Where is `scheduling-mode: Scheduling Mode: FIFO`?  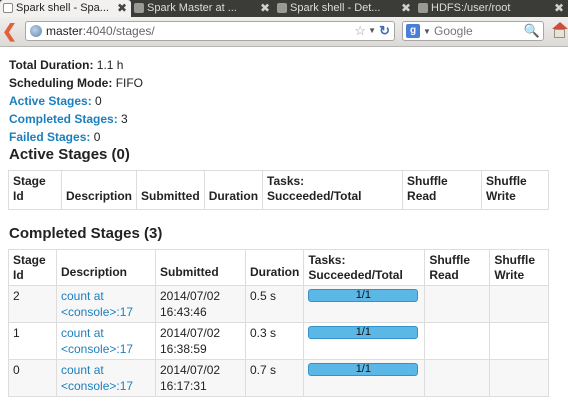
scheduling-mode: Scheduling Mode: FIFO is located at coordinates (76, 83).